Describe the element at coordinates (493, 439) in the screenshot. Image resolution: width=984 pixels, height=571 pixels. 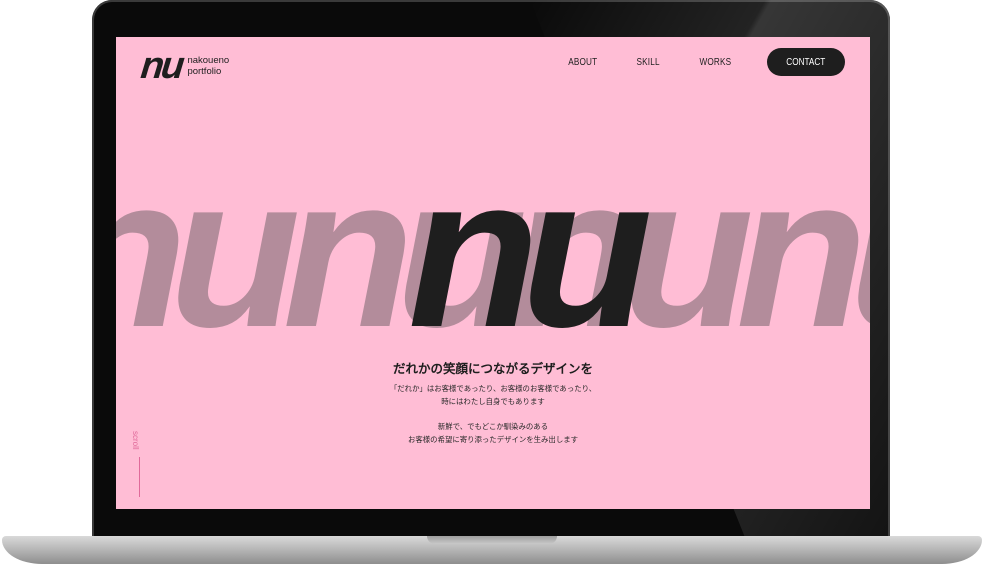
I see `hero-text-line: お客様の希望に寄り添ったデザインを生み出します` at that location.